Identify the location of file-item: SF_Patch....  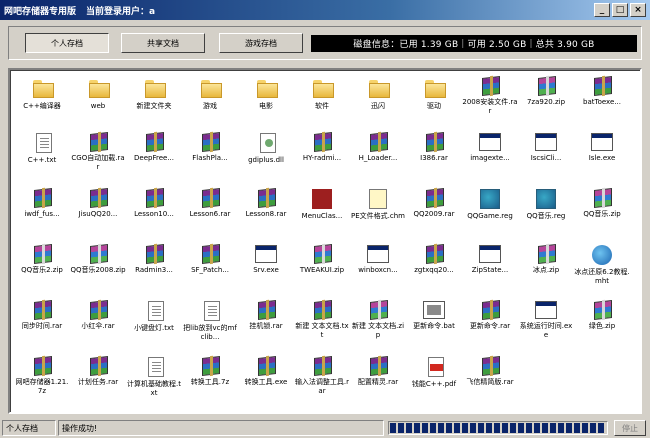
(210, 271).